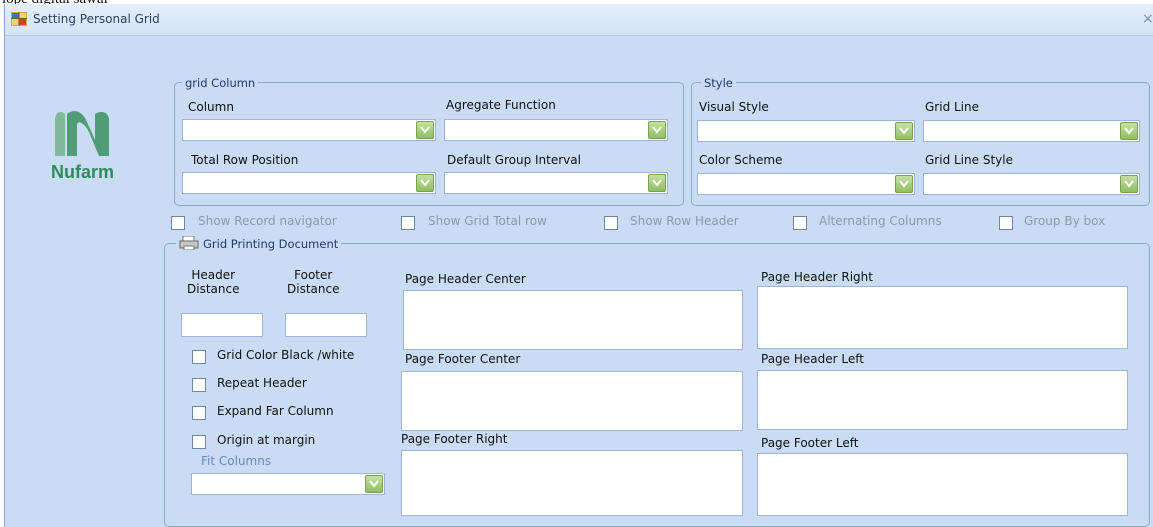  Describe the element at coordinates (199, 442) in the screenshot. I see `origin-at-margin-checkbox` at that location.